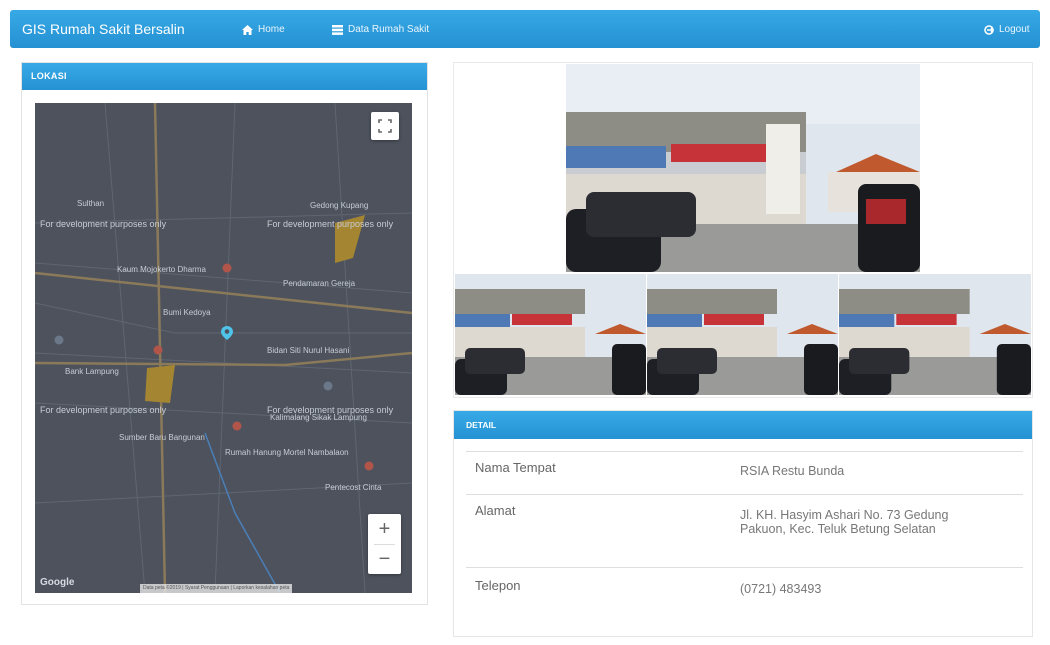  I want to click on logout-label: Logout, so click(1014, 29).